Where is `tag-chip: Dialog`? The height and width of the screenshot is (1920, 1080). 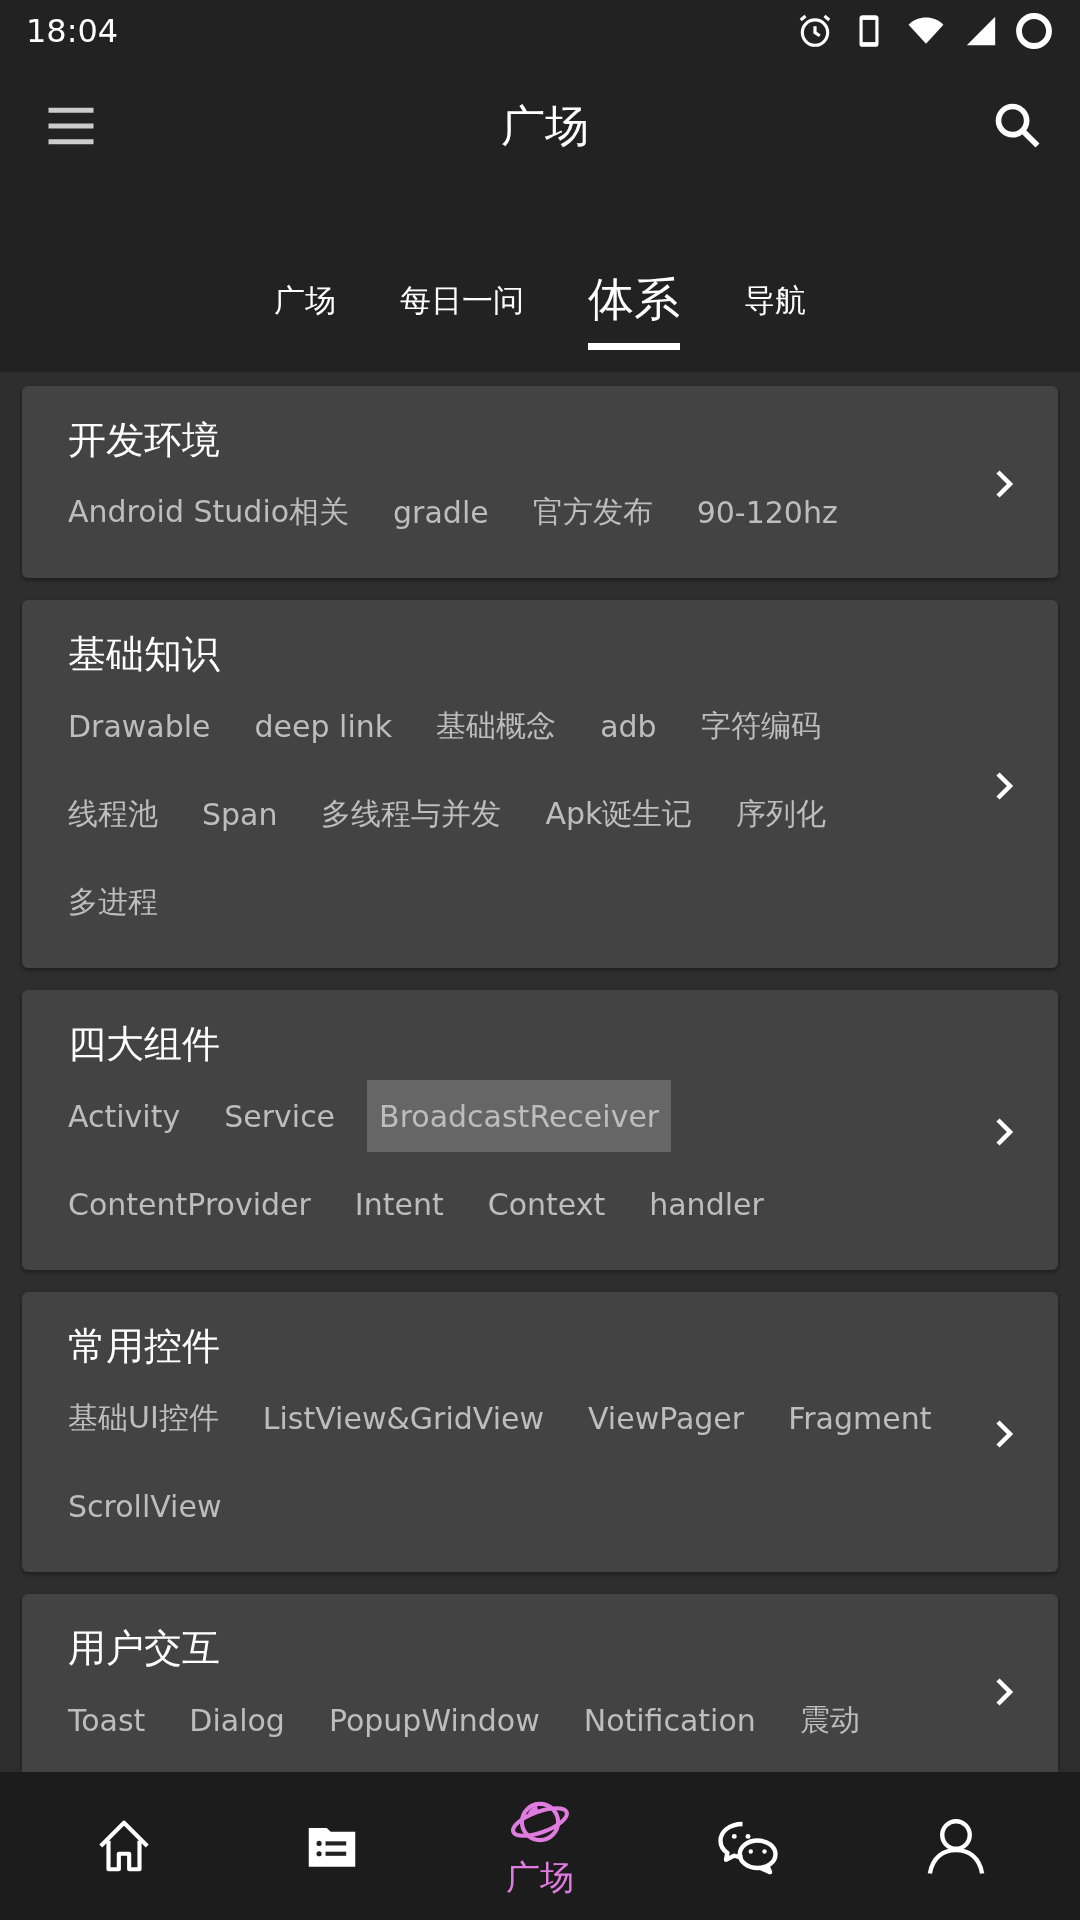
tag-chip: Dialog is located at coordinates (237, 1720).